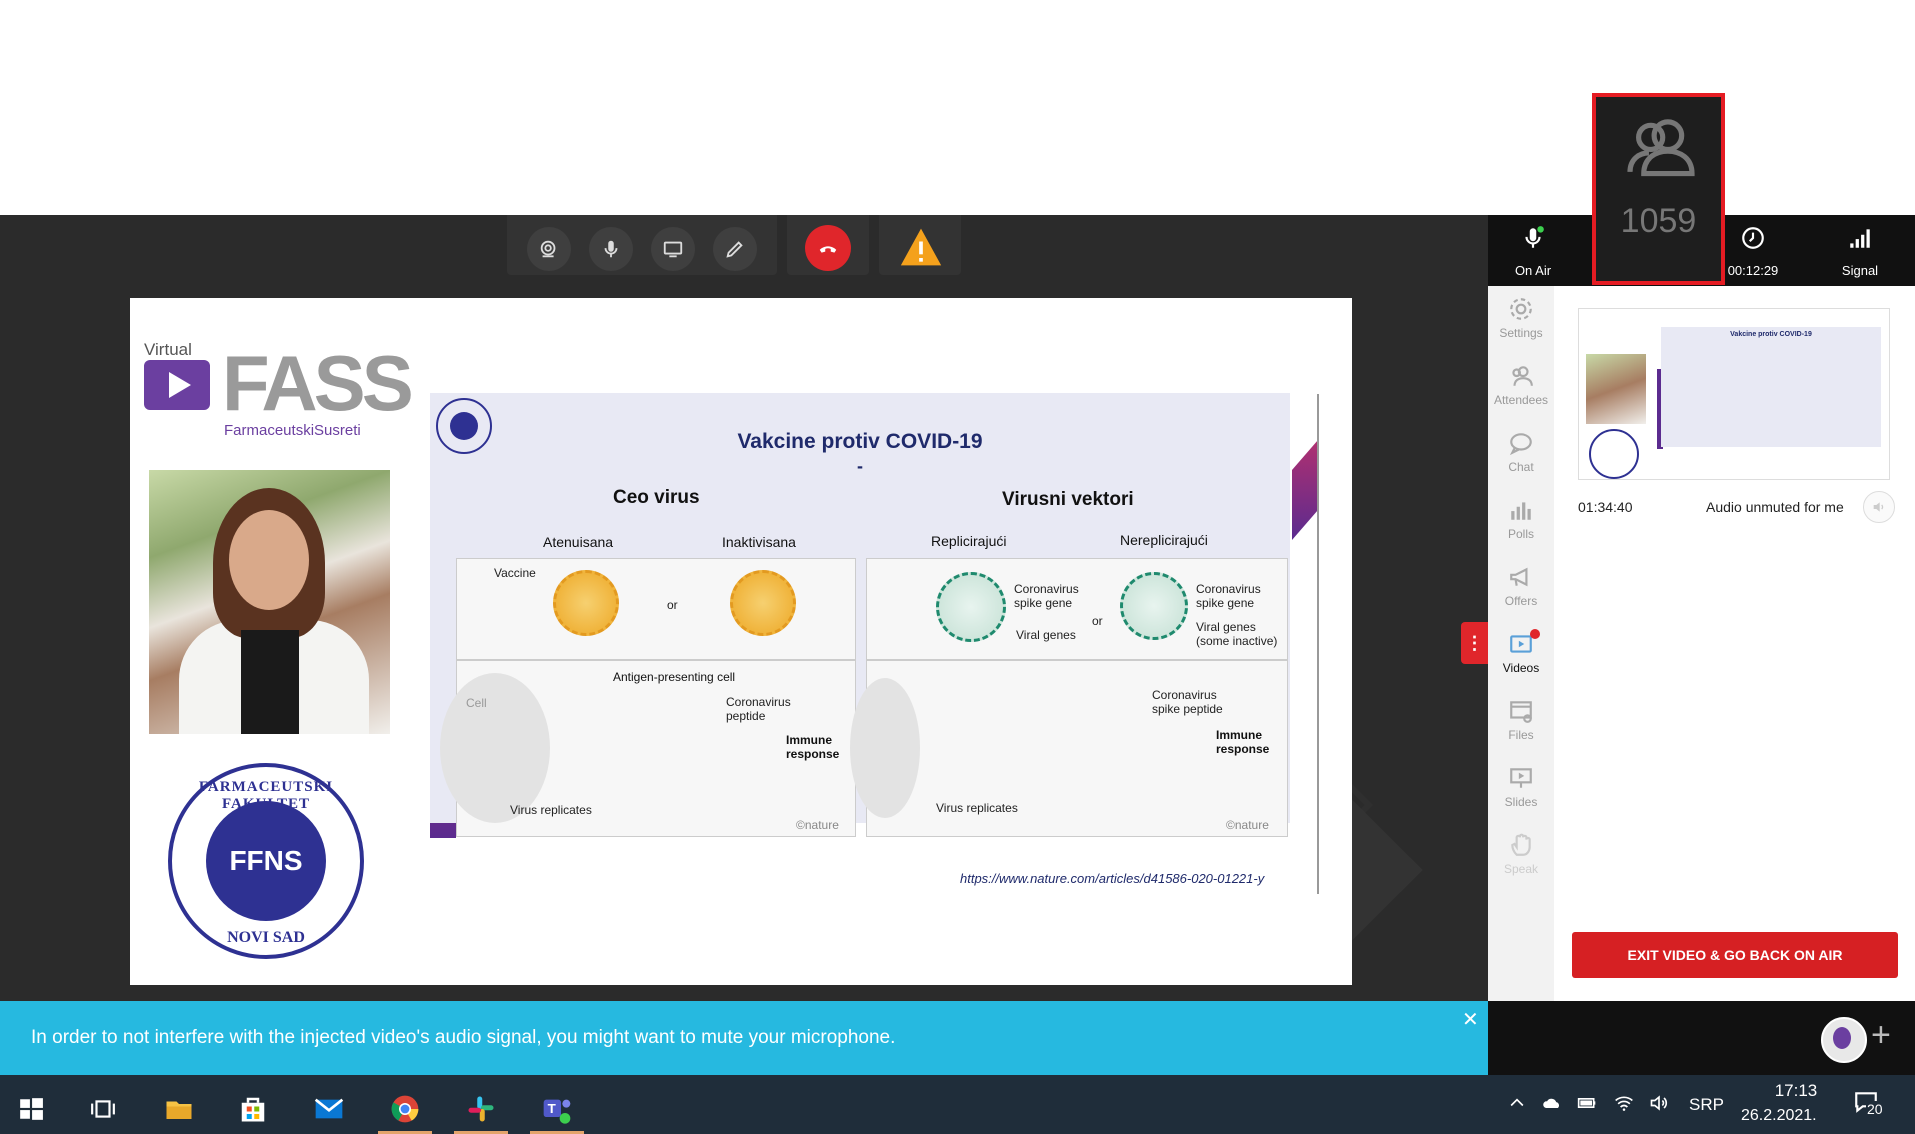  I want to click on videos-notification-dot, so click(1535, 634).